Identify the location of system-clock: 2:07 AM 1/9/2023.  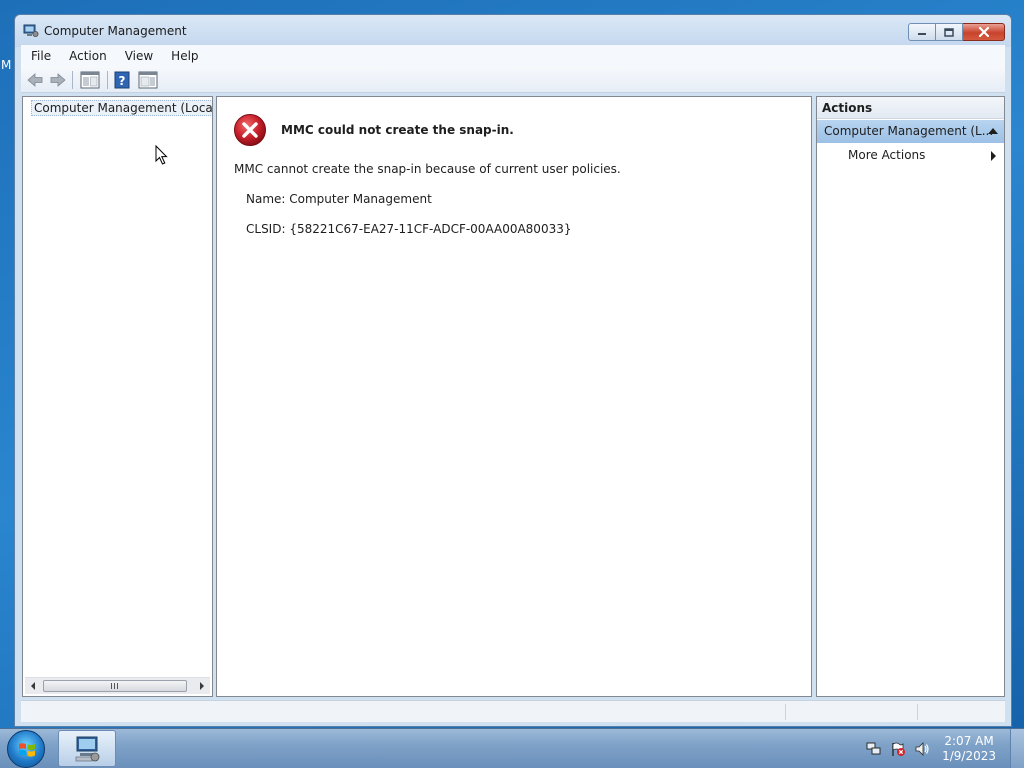
(969, 749).